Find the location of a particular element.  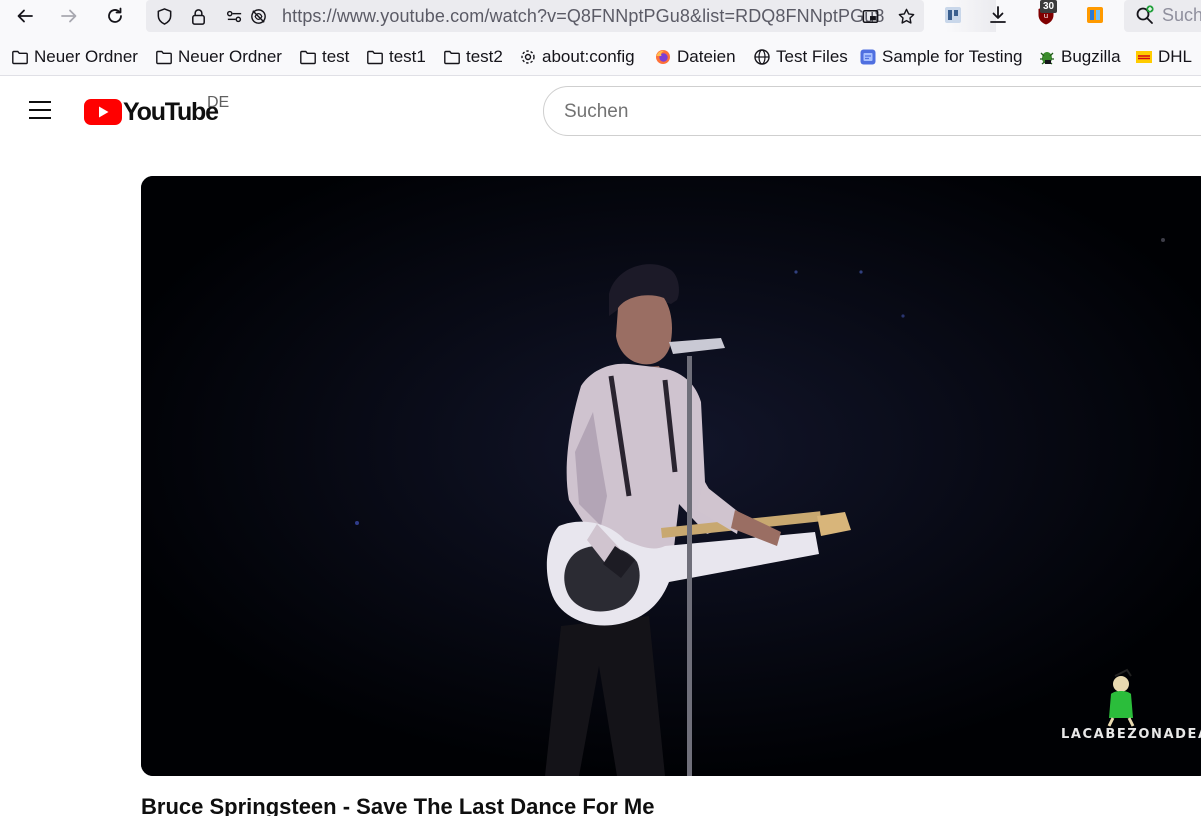

bookmark-test-files: Test Files is located at coordinates (800, 57).